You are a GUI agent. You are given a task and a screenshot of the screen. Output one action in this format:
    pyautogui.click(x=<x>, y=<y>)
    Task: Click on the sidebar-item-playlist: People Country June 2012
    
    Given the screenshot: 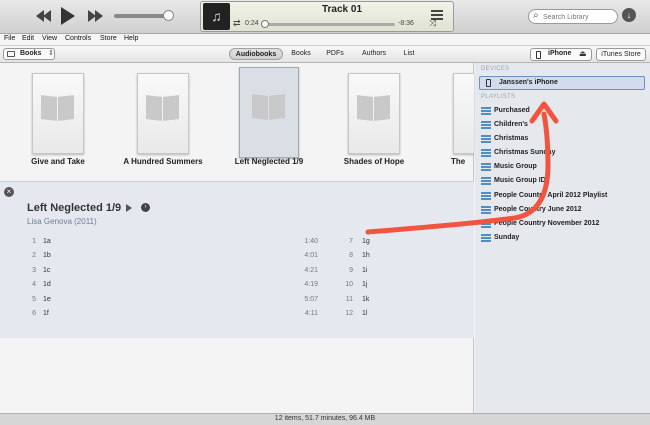 What is the action you would take?
    pyautogui.click(x=562, y=210)
    